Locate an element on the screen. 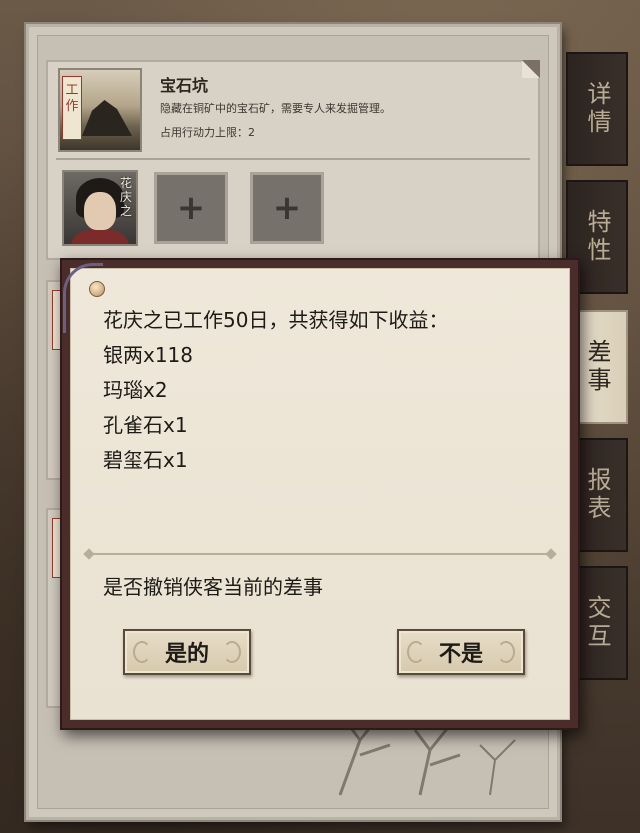 This screenshot has height=833, width=640. confirm-button-label: 是的 is located at coordinates (186, 654).